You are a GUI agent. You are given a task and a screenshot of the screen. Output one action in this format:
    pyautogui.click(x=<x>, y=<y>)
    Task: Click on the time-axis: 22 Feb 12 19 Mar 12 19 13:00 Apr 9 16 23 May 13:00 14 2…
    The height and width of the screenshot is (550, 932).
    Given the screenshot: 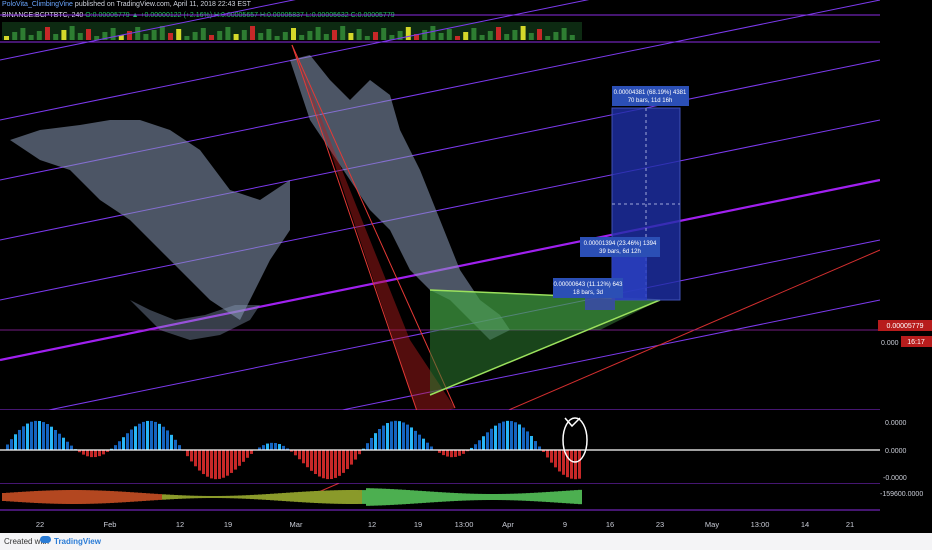 What is the action you would take?
    pyautogui.click(x=445, y=524)
    